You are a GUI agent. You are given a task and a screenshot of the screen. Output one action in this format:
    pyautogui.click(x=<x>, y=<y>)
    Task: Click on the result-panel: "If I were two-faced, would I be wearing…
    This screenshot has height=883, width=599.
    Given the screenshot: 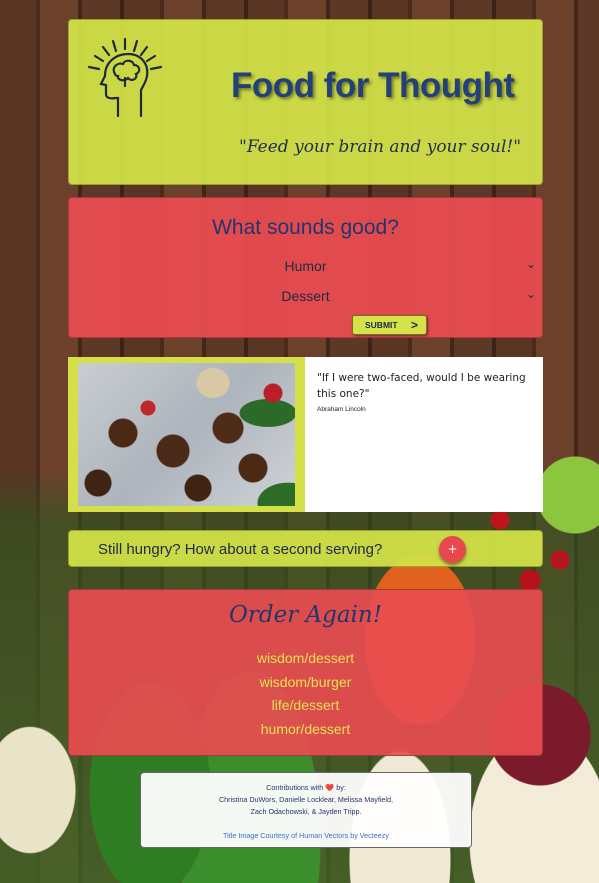 What is the action you would take?
    pyautogui.click(x=305, y=434)
    